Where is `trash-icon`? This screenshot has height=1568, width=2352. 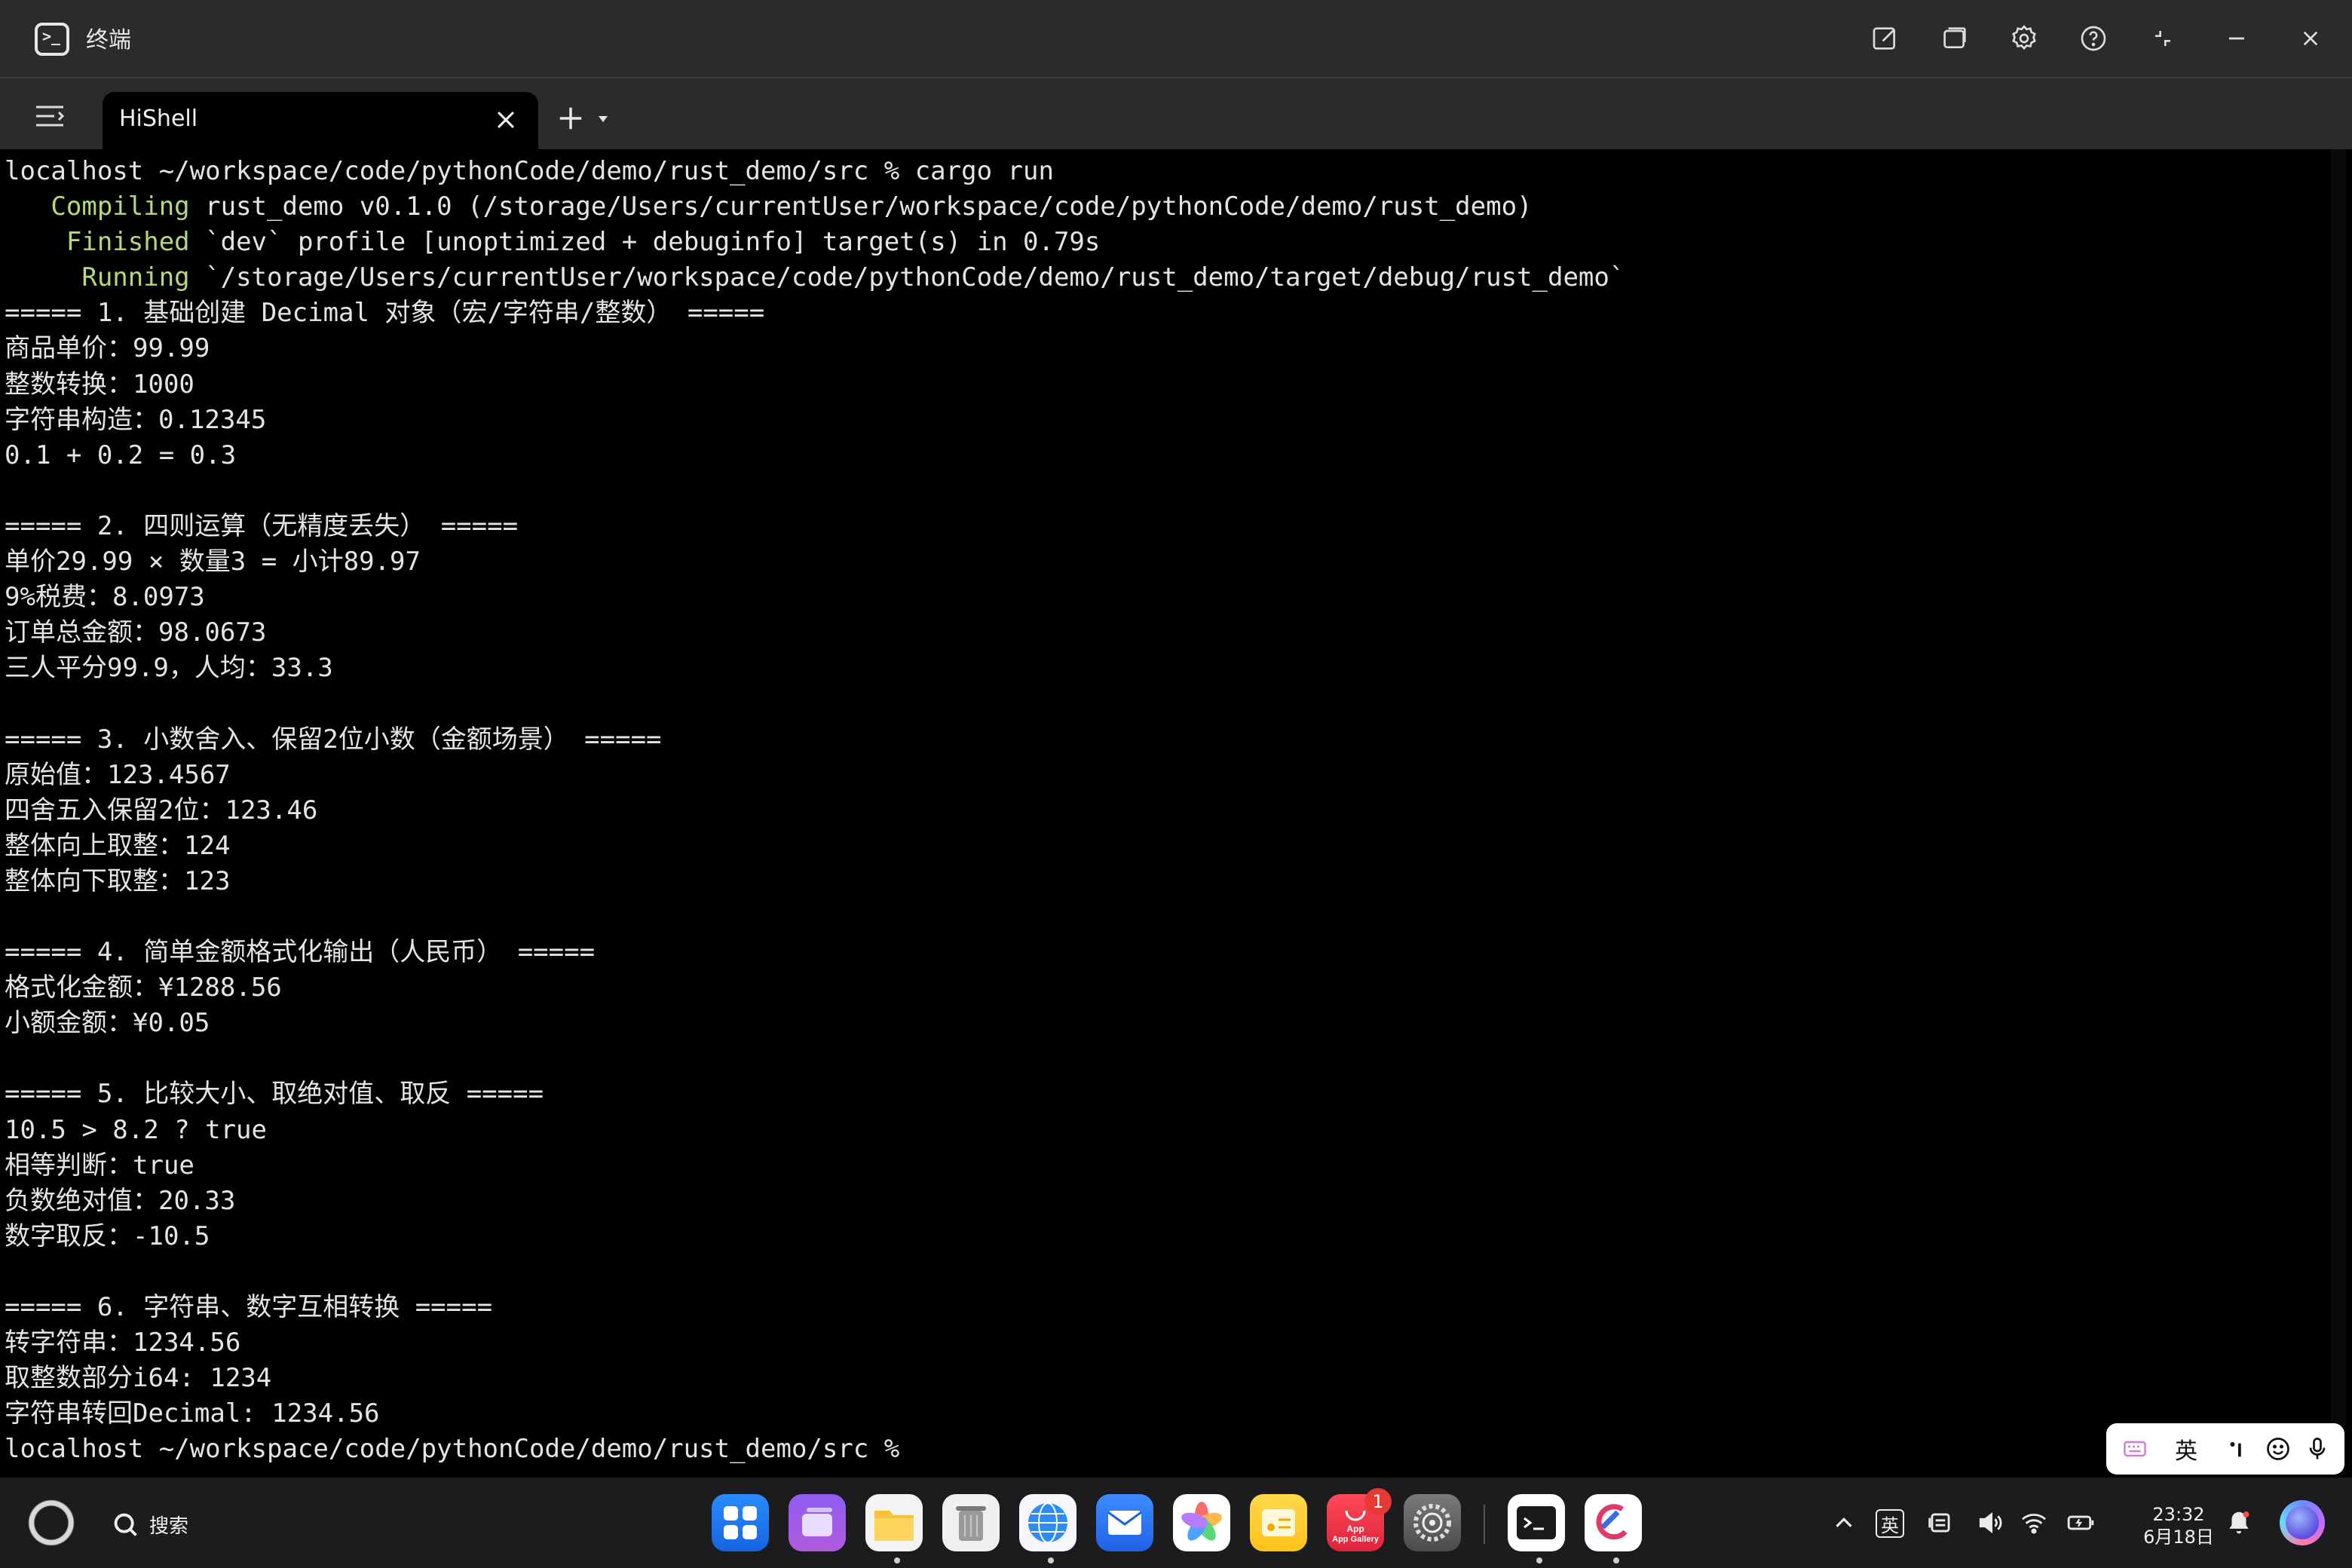
trash-icon is located at coordinates (971, 1522).